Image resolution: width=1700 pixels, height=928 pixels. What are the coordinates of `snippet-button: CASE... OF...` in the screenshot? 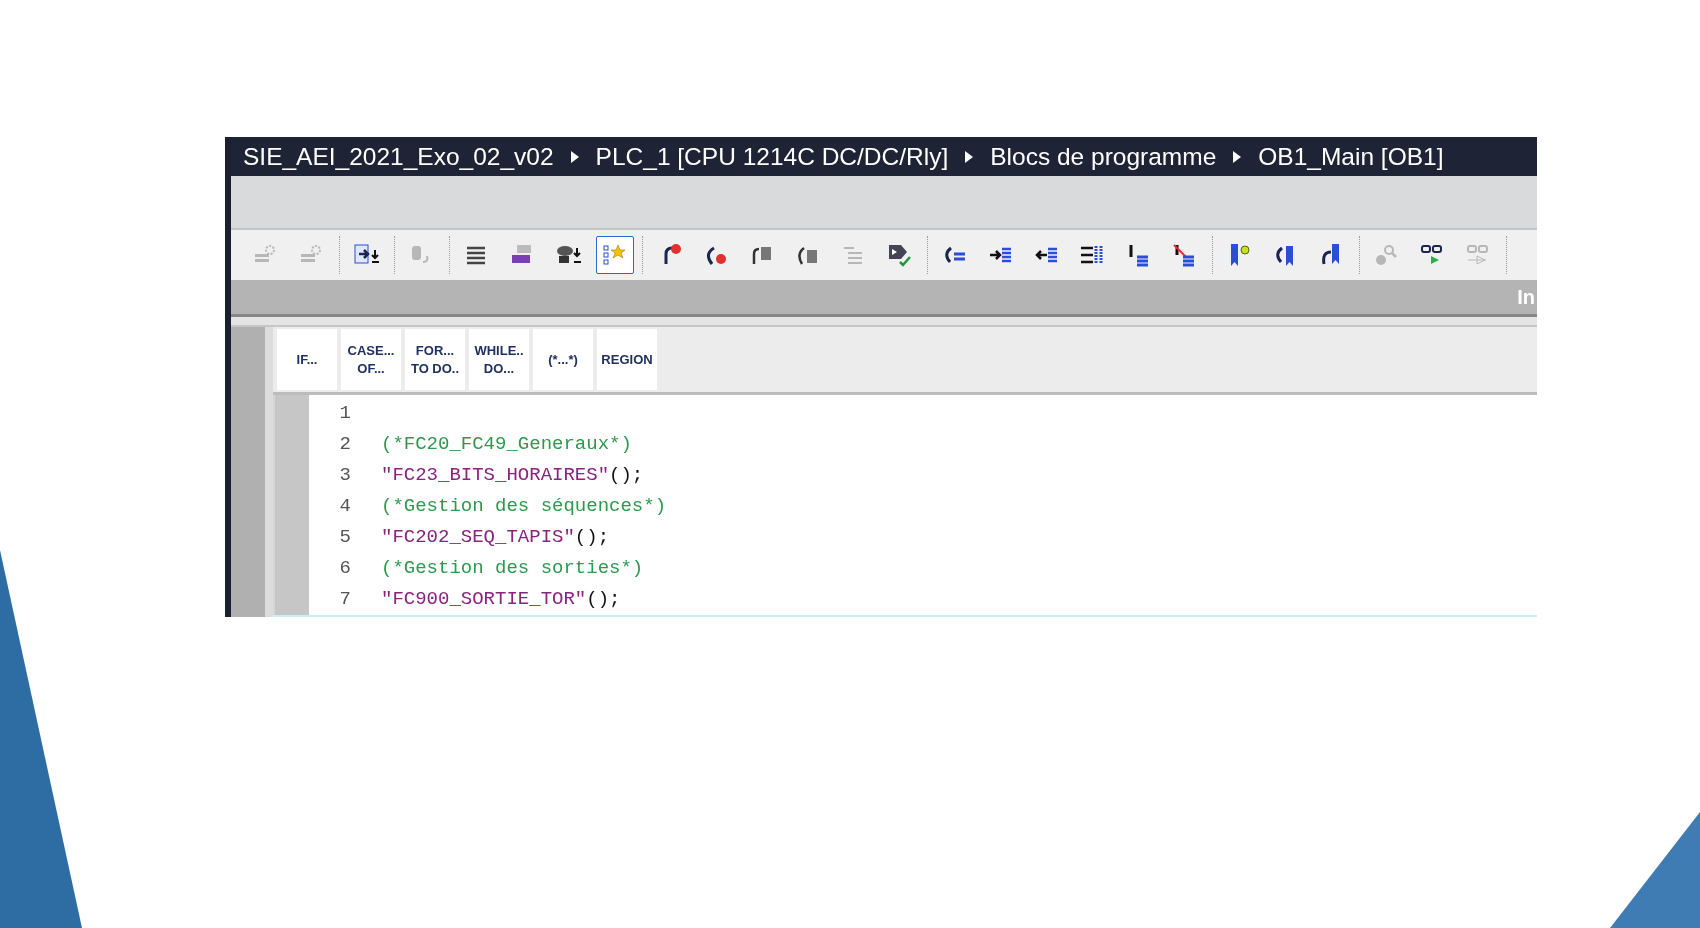 It's located at (371, 359).